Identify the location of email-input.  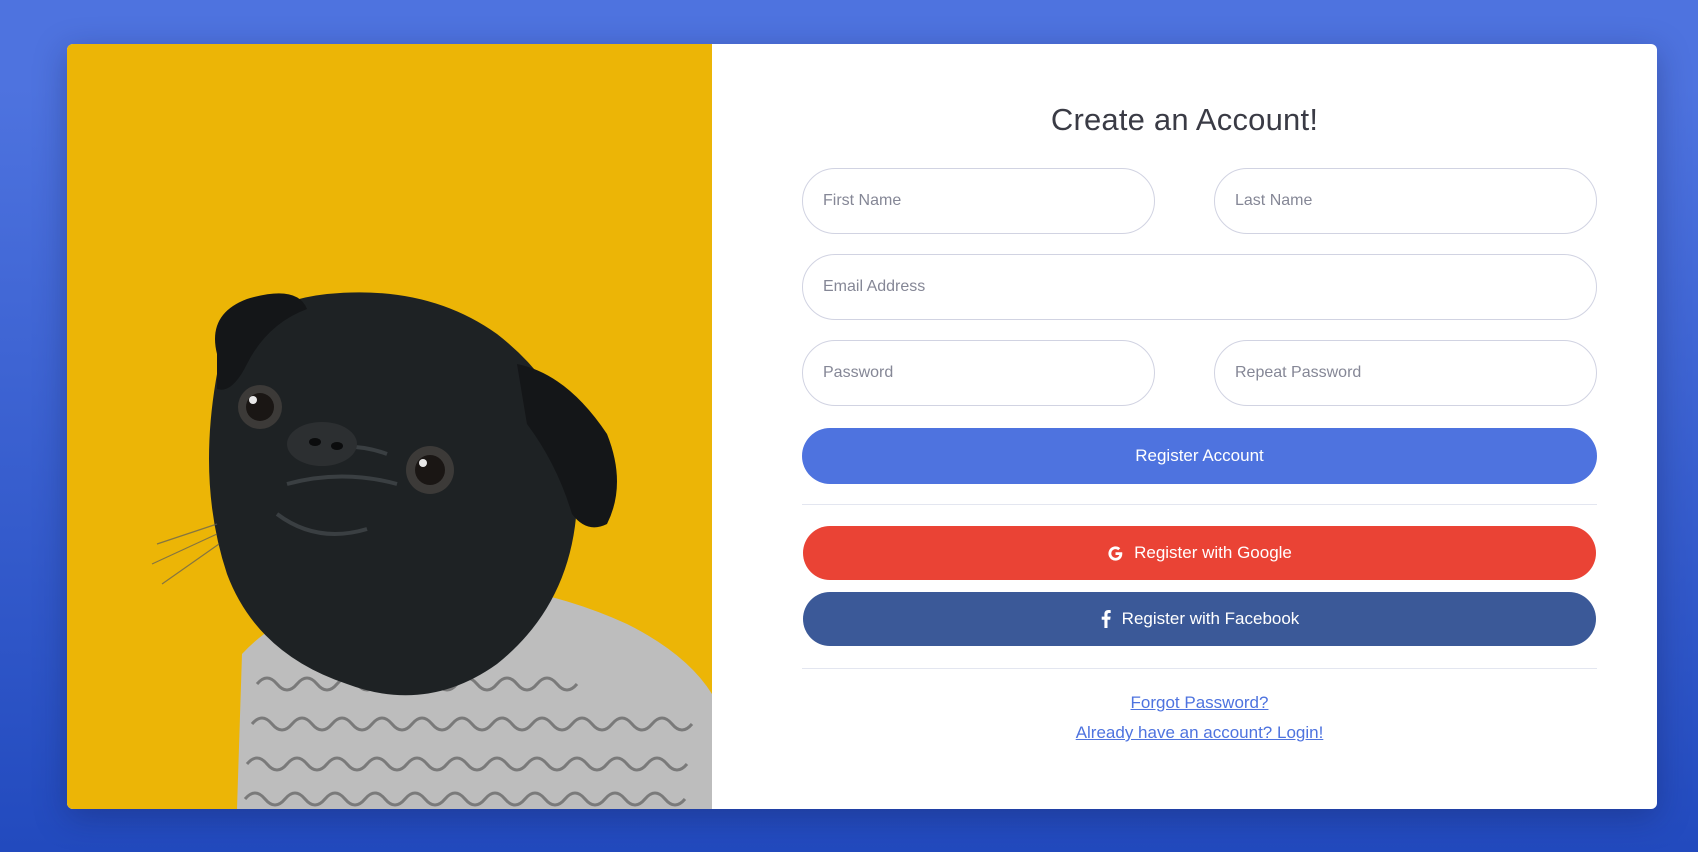
(1209, 287).